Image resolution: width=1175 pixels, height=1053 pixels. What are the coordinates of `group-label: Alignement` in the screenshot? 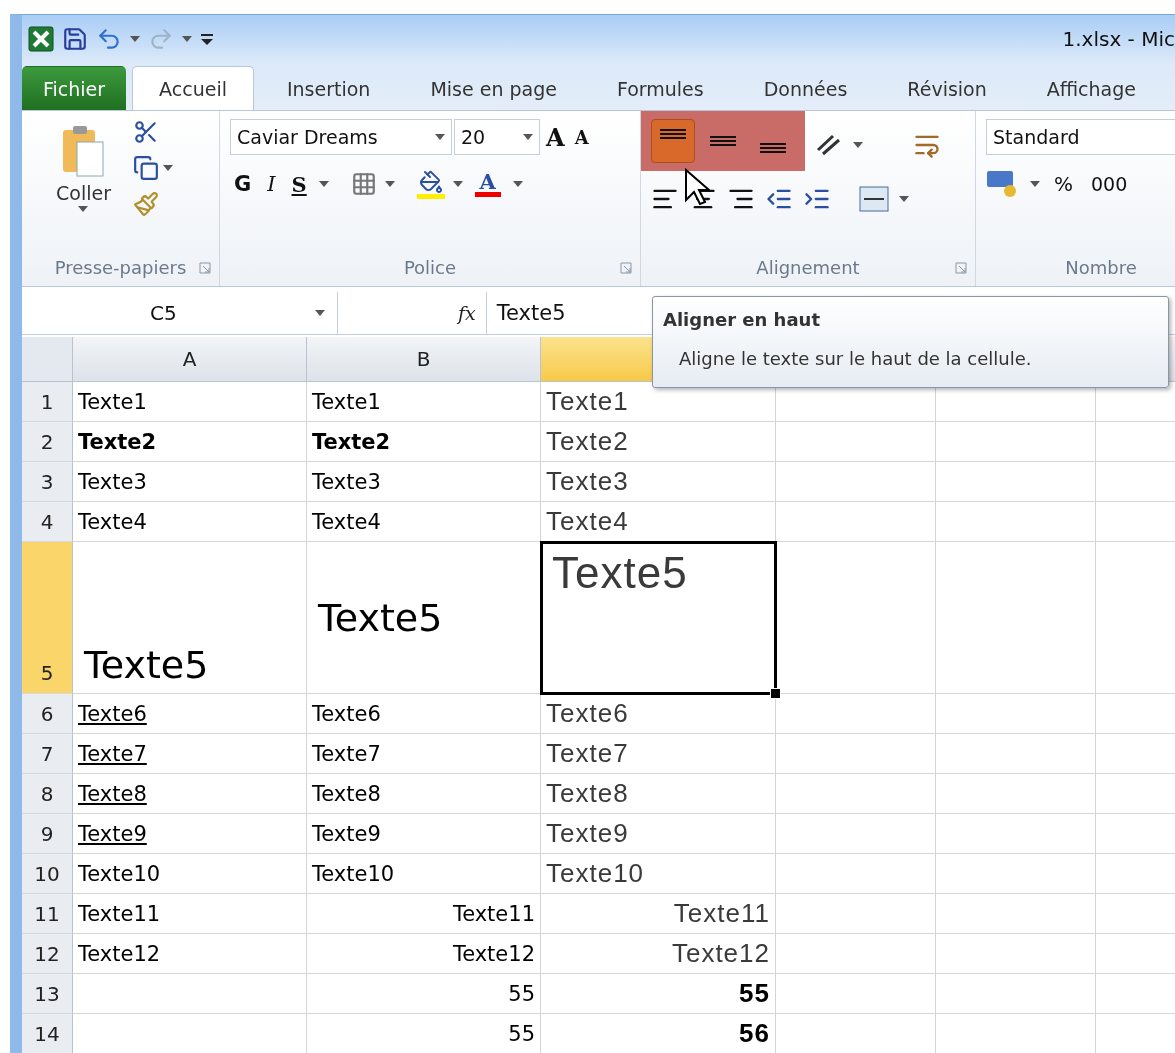 It's located at (808, 268).